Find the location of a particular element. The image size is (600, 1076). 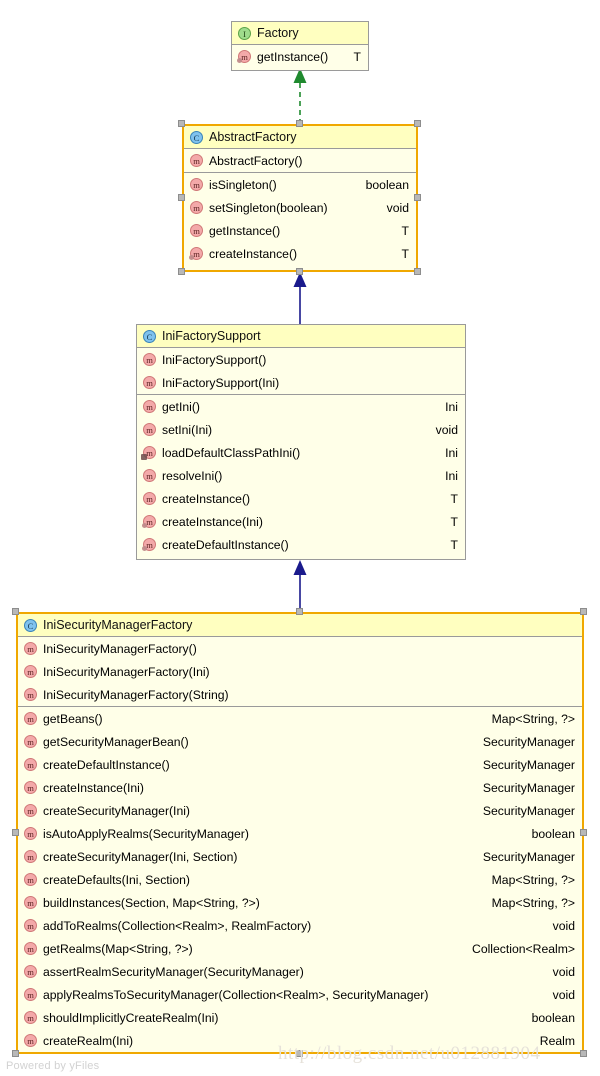

class-name-ini-factory-support: IniFactorySupport is located at coordinates (211, 336).